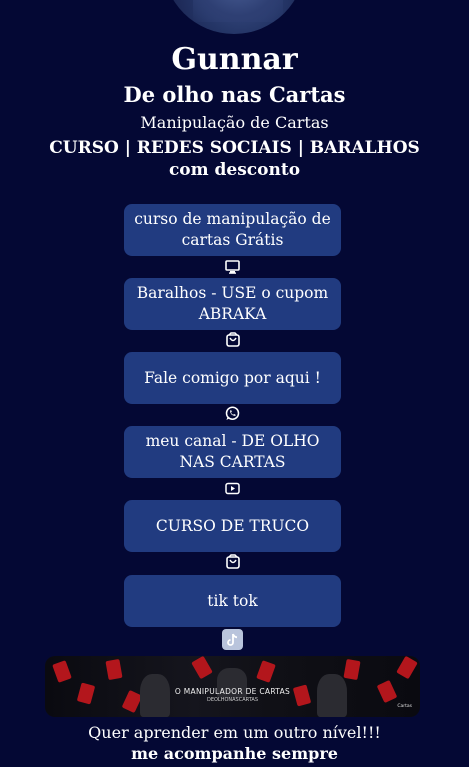 The image size is (469, 767). What do you see at coordinates (234, 59) in the screenshot?
I see `profile-name: Gunnar` at bounding box center [234, 59].